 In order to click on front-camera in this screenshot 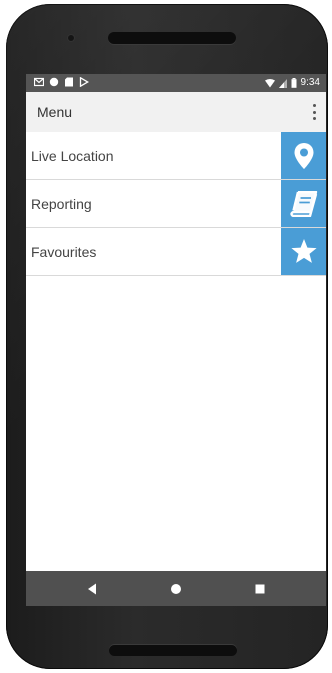, I will do `click(71, 38)`.